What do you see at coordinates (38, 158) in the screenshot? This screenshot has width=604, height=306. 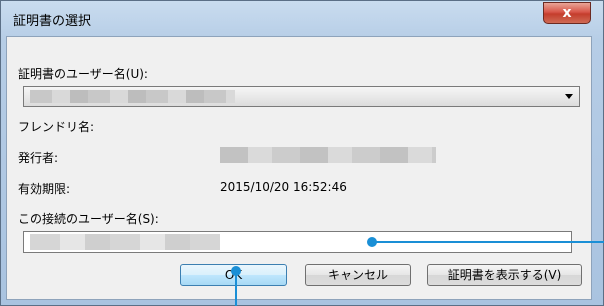 I see `issuer-label: 発行者:` at bounding box center [38, 158].